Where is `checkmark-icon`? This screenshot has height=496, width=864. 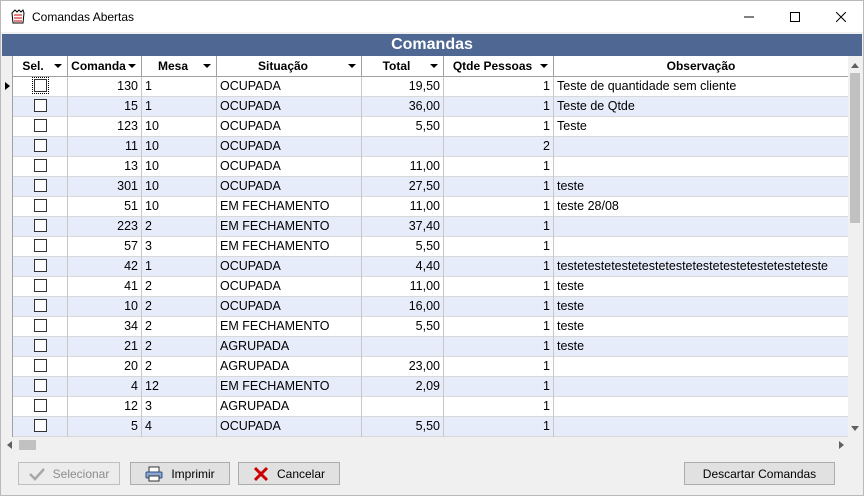
checkmark-icon is located at coordinates (36, 474).